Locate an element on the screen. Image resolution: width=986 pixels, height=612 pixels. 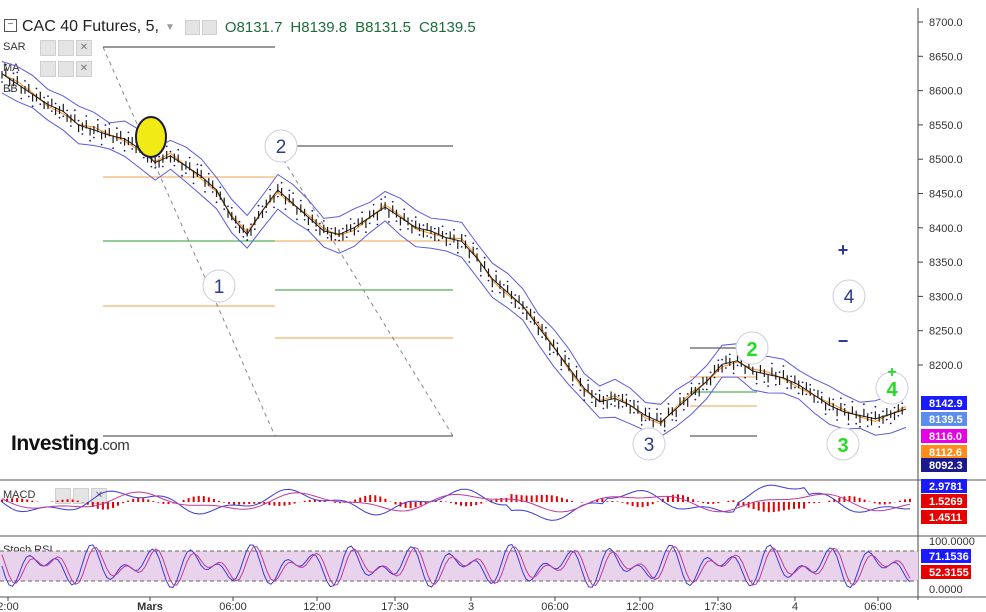
macd-tag-label: 1.5269 is located at coordinates (946, 502).